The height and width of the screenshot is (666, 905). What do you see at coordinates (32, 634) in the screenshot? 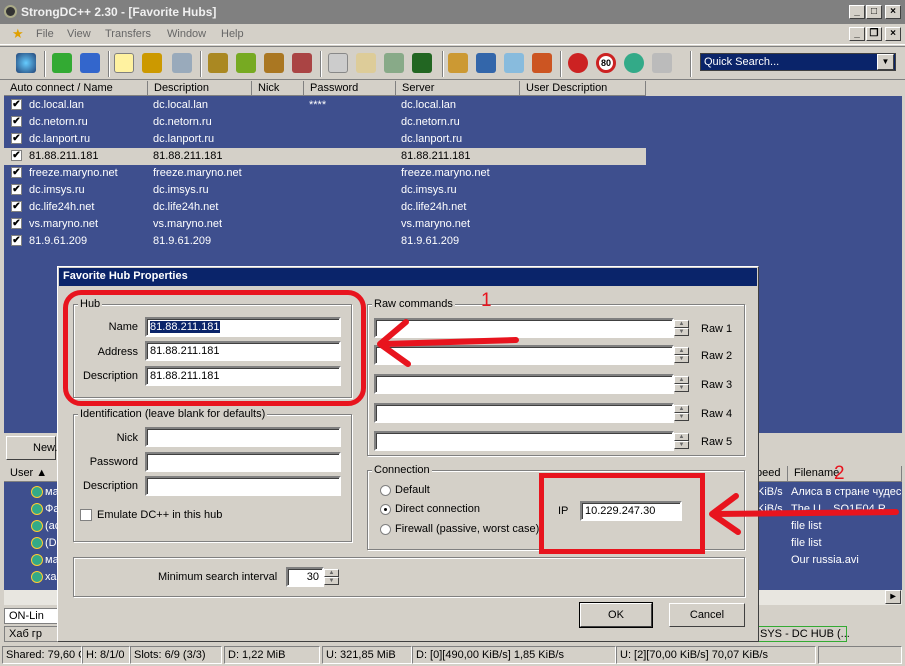
I see `tab-hub-group: Хаб гр` at bounding box center [32, 634].